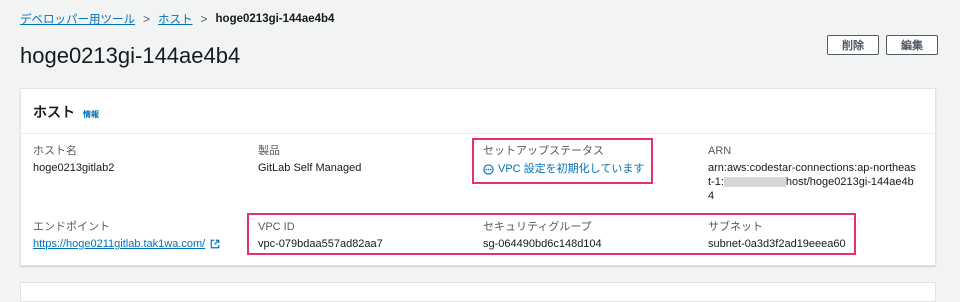 This screenshot has height=302, width=960. What do you see at coordinates (77, 19) in the screenshot?
I see `breadcrumb-developer-tools: デベロッパー用ツール` at bounding box center [77, 19].